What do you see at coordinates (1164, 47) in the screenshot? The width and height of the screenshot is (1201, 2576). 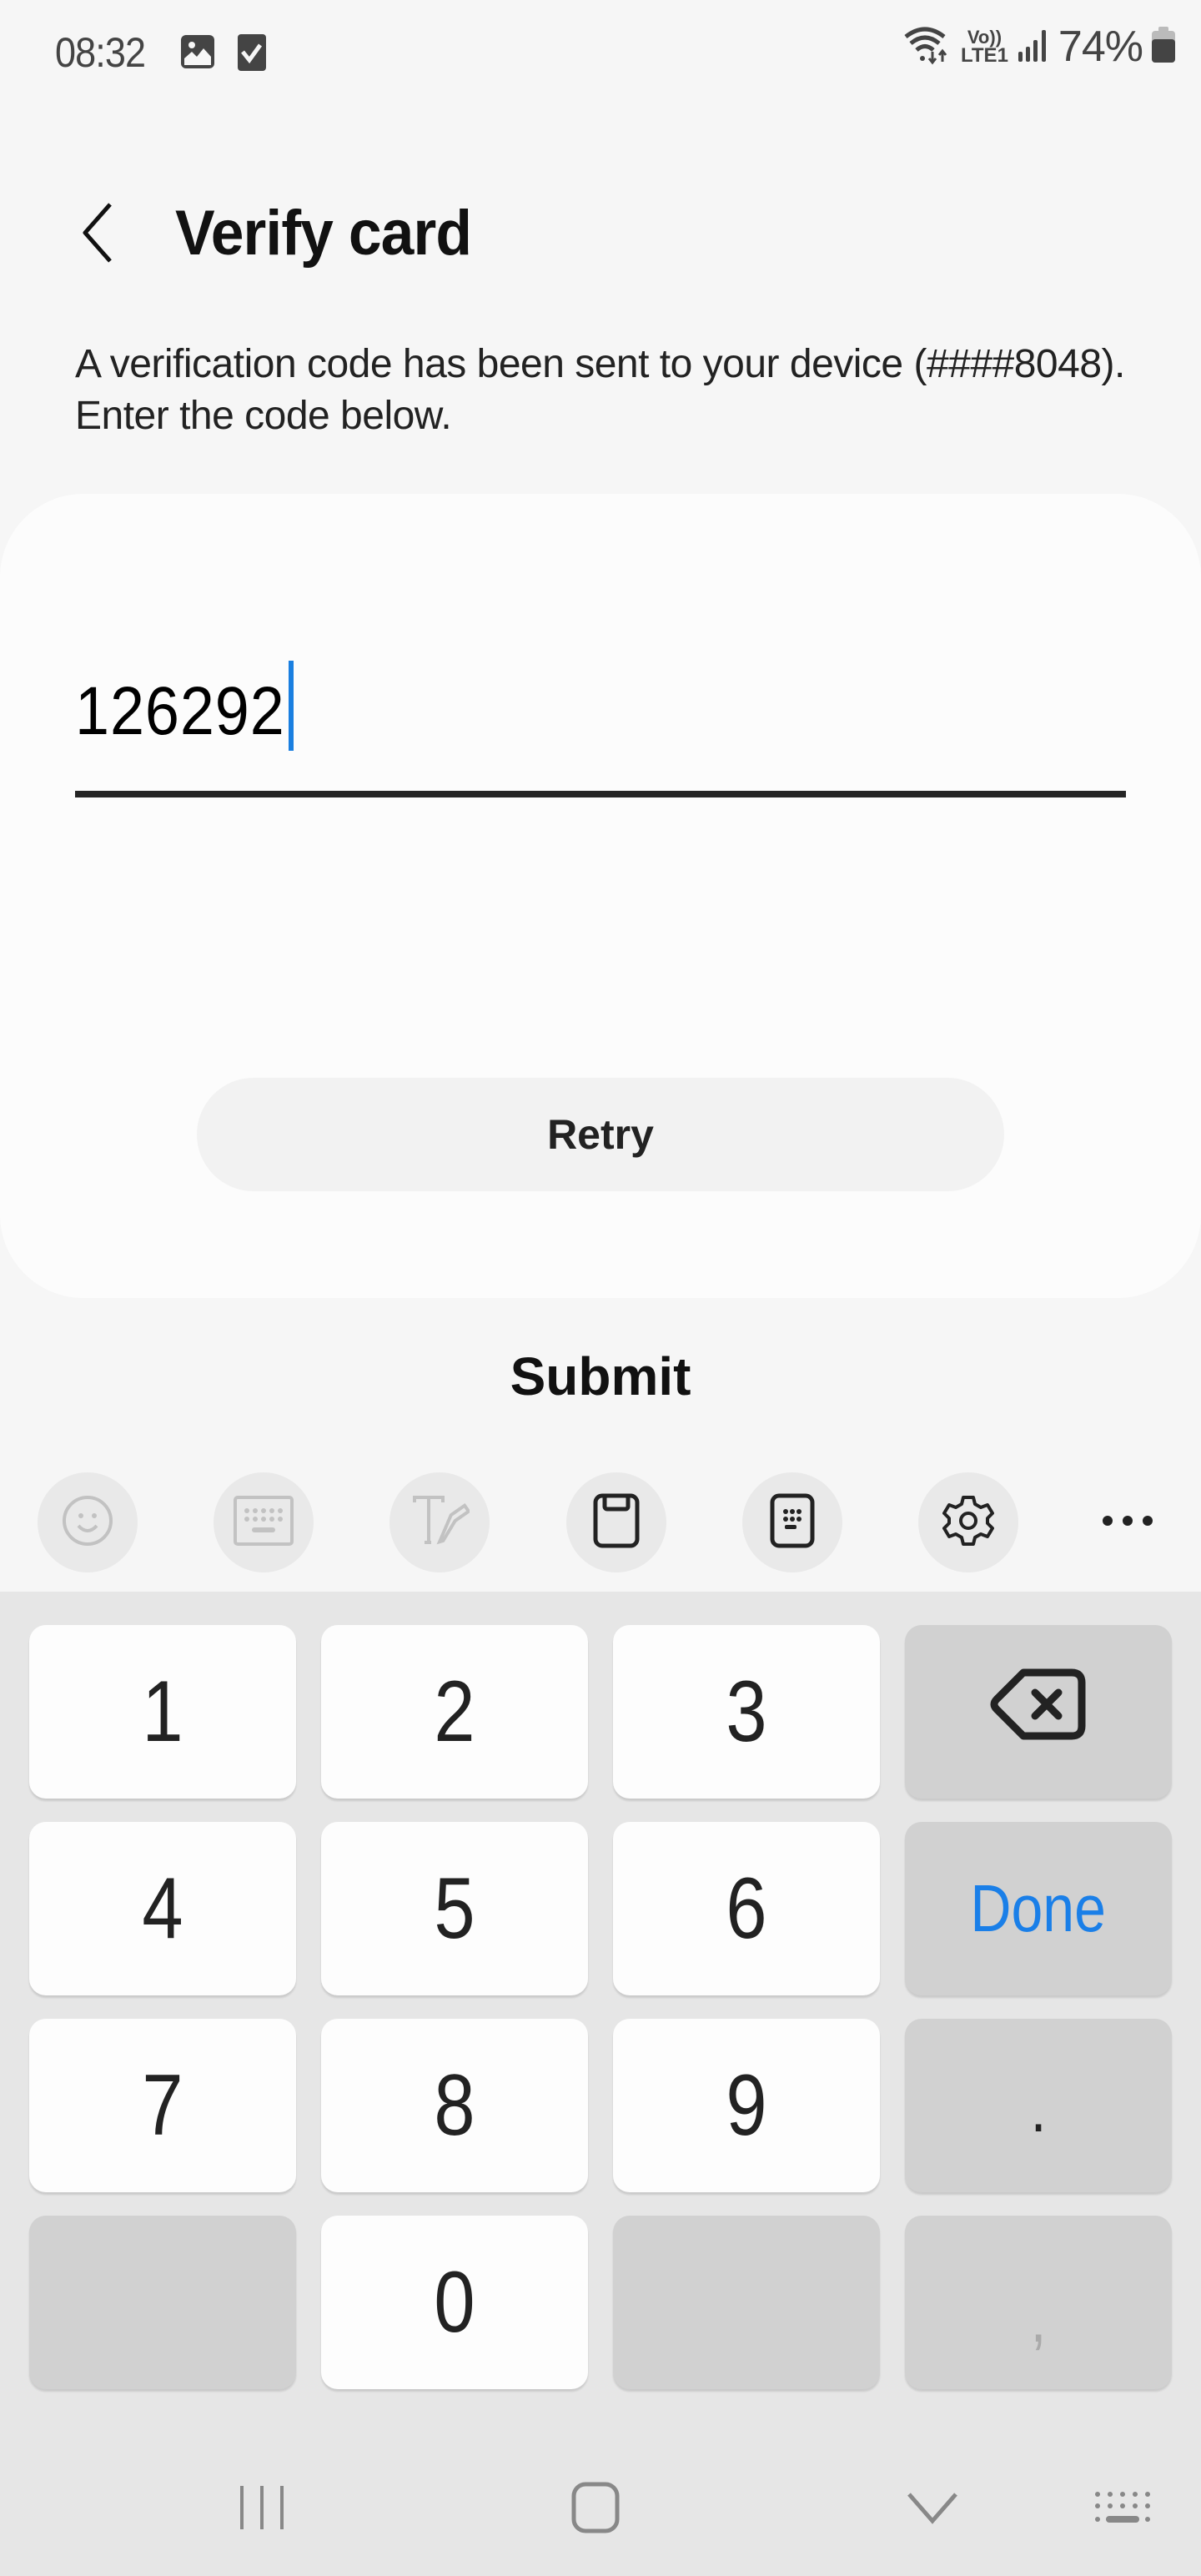 I see `battery-icon` at bounding box center [1164, 47].